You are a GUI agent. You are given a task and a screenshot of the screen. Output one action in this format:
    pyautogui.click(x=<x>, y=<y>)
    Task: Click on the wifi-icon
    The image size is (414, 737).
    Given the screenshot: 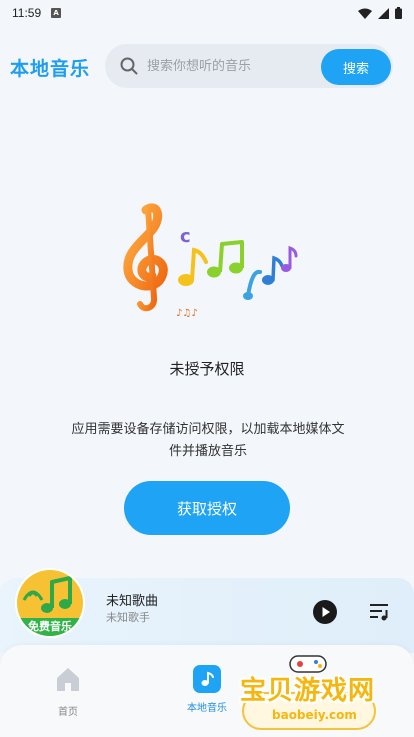 What is the action you would take?
    pyautogui.click(x=365, y=13)
    